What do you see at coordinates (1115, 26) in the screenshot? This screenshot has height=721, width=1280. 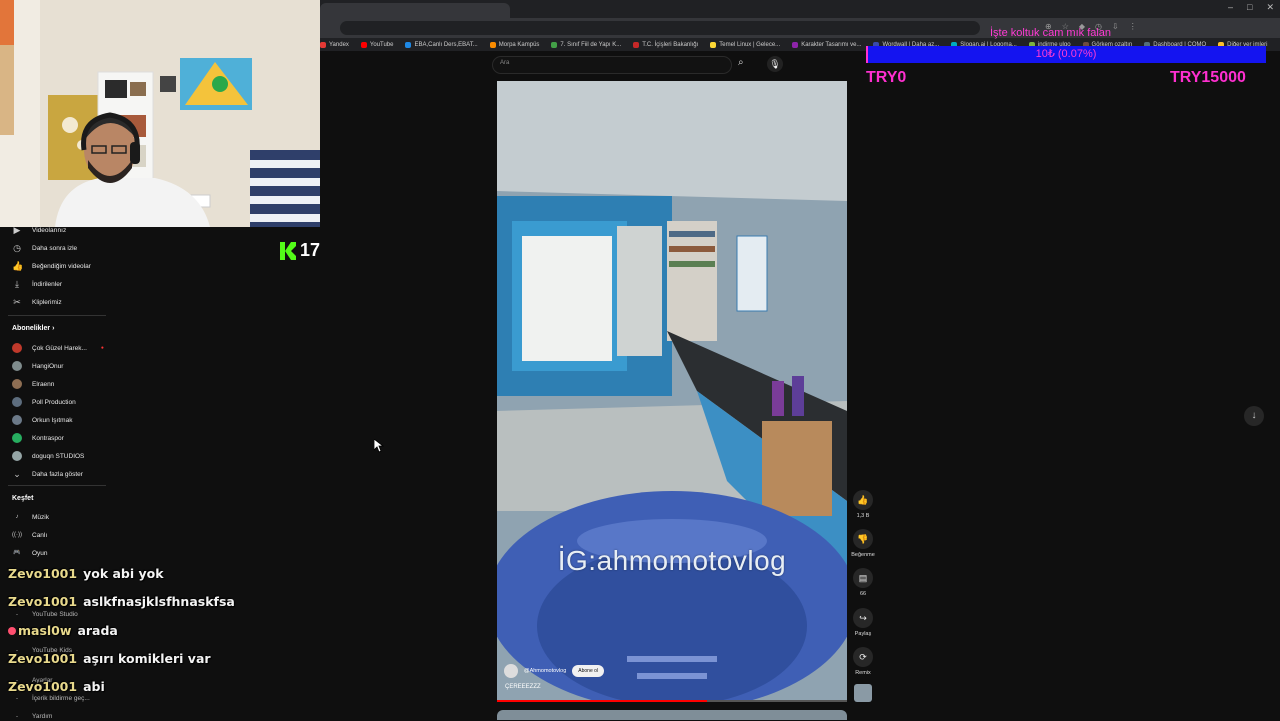 I see `download-icon: ⇩` at bounding box center [1115, 26].